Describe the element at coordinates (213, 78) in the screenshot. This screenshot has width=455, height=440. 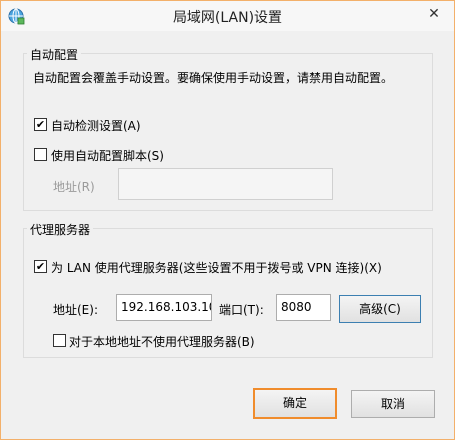
I see `auto-config-description: 自动配置会覆盖手动设置。要确保使用手动设置，请禁用自动配置。` at that location.